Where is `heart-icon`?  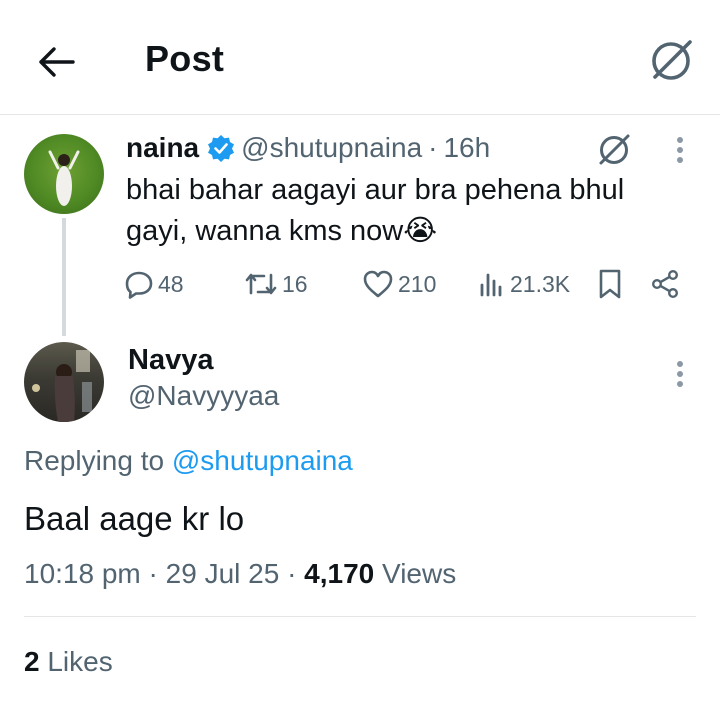
heart-icon is located at coordinates (378, 284).